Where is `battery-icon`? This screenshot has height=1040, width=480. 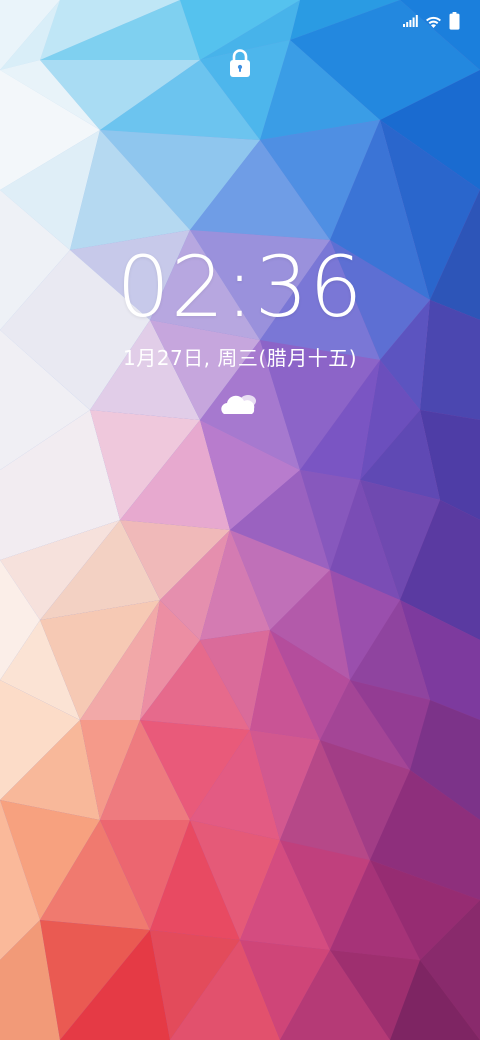 battery-icon is located at coordinates (454, 21).